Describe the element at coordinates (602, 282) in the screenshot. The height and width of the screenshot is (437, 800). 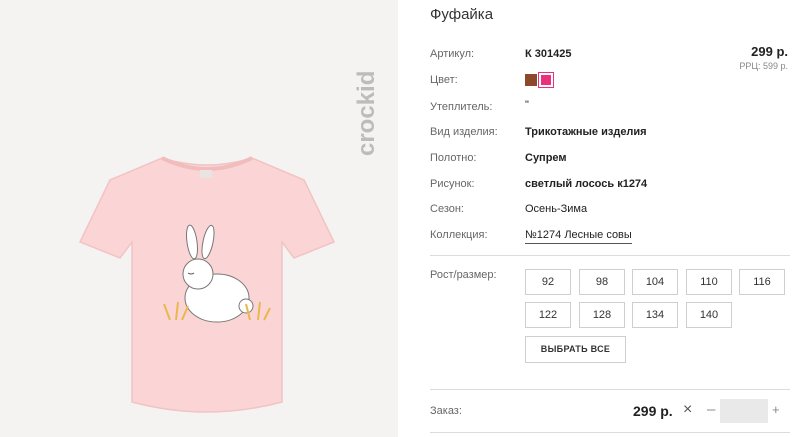
I see `size-option-98: 98` at that location.